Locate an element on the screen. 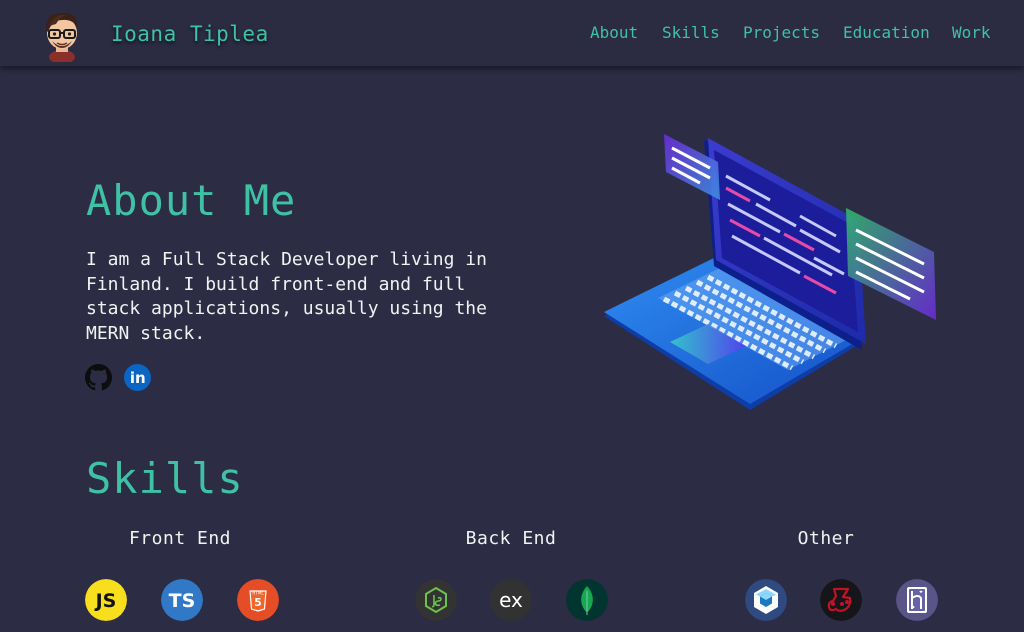  mongodb-icon is located at coordinates (587, 600).